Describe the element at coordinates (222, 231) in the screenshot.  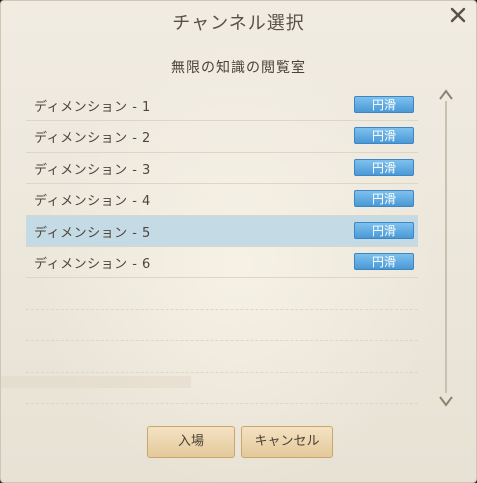
I see `channel-row-5: ディメンション - 5 円滑` at that location.